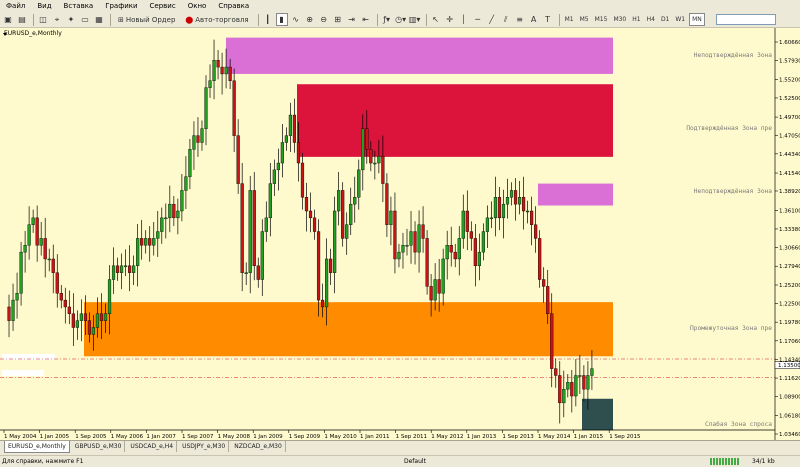 The width and height of the screenshot is (800, 467). What do you see at coordinates (729, 128) in the screenshot?
I see `zone-label: Подтверждённая Зона пре` at bounding box center [729, 128].